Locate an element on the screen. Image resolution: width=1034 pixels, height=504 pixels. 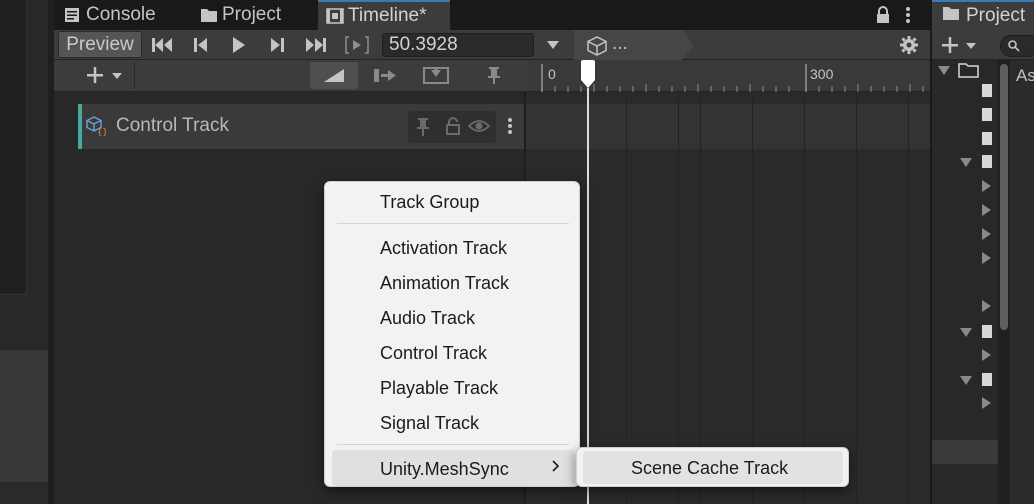
project-toolbar is located at coordinates (983, 45).